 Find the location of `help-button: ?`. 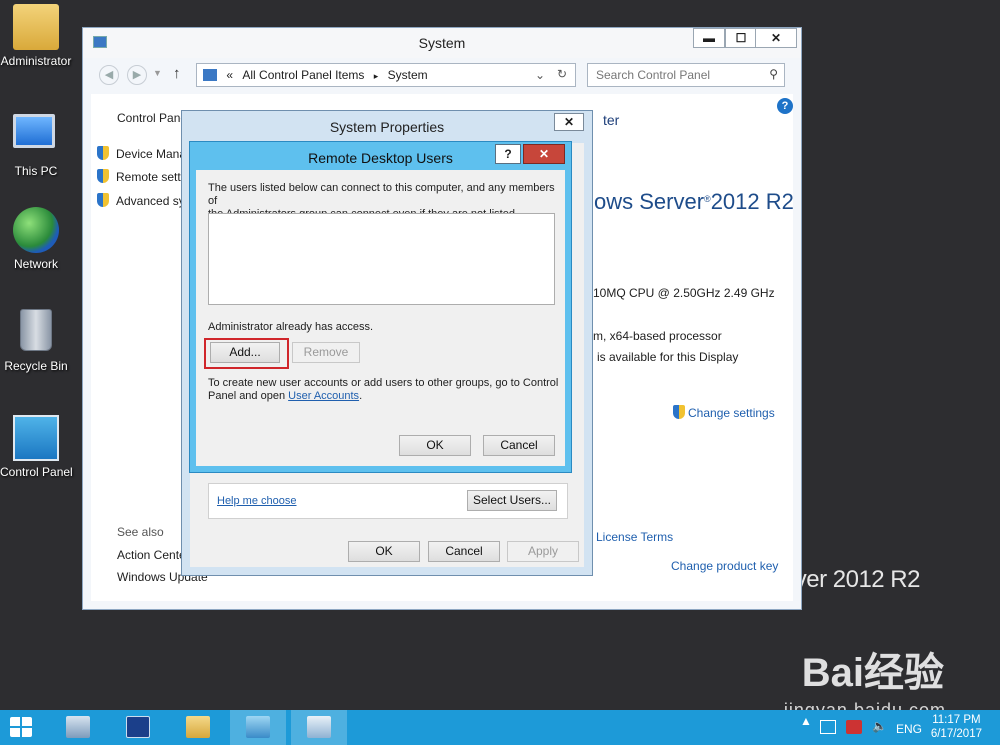

help-button: ? is located at coordinates (508, 154).